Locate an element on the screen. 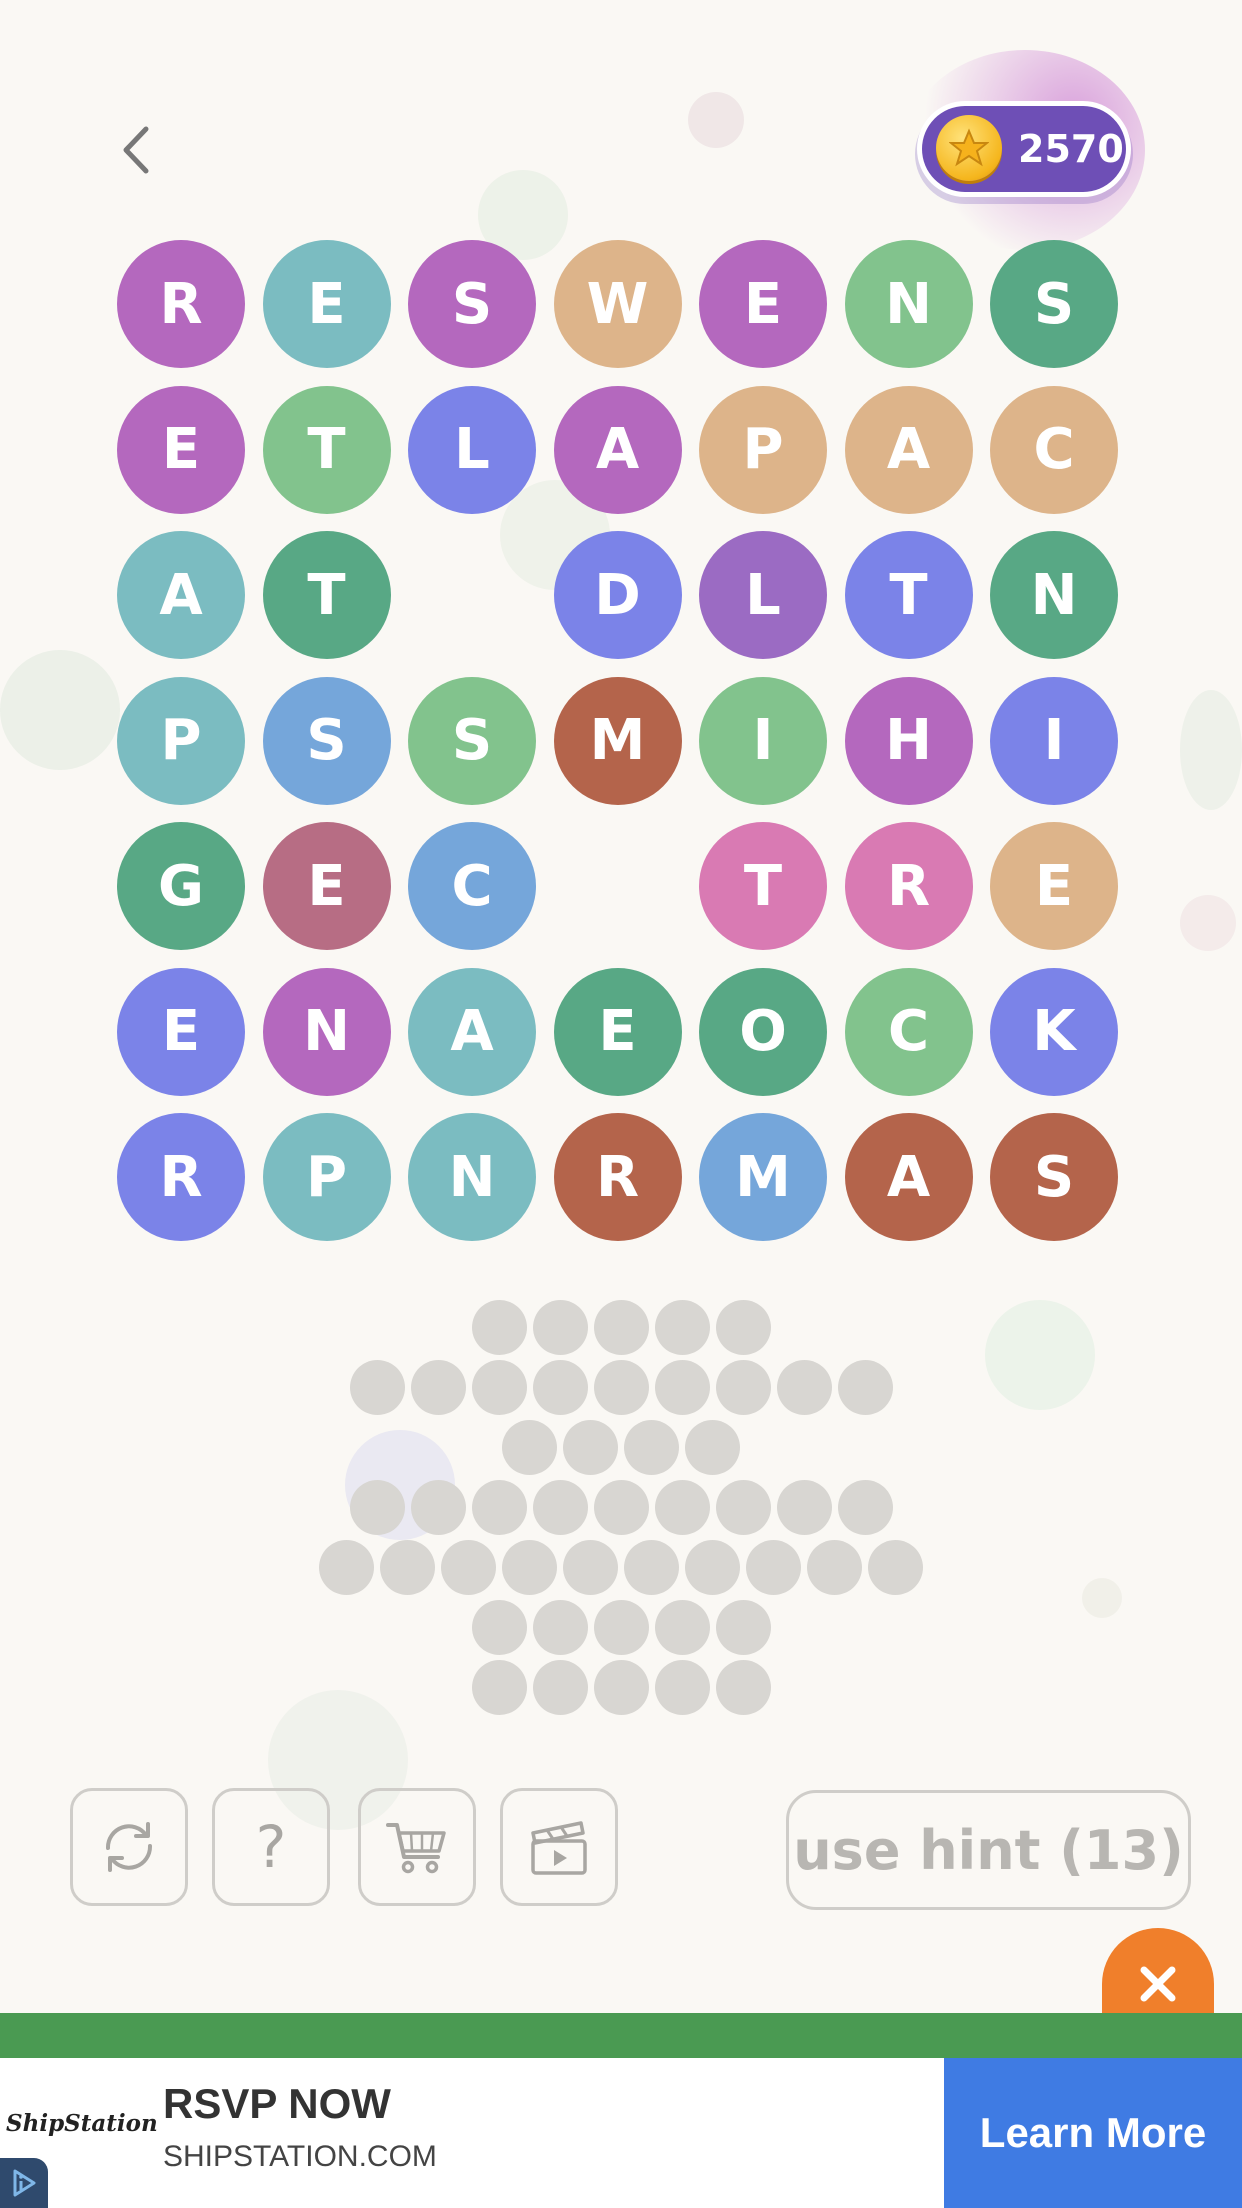  letter-tile: O is located at coordinates (763, 1031).